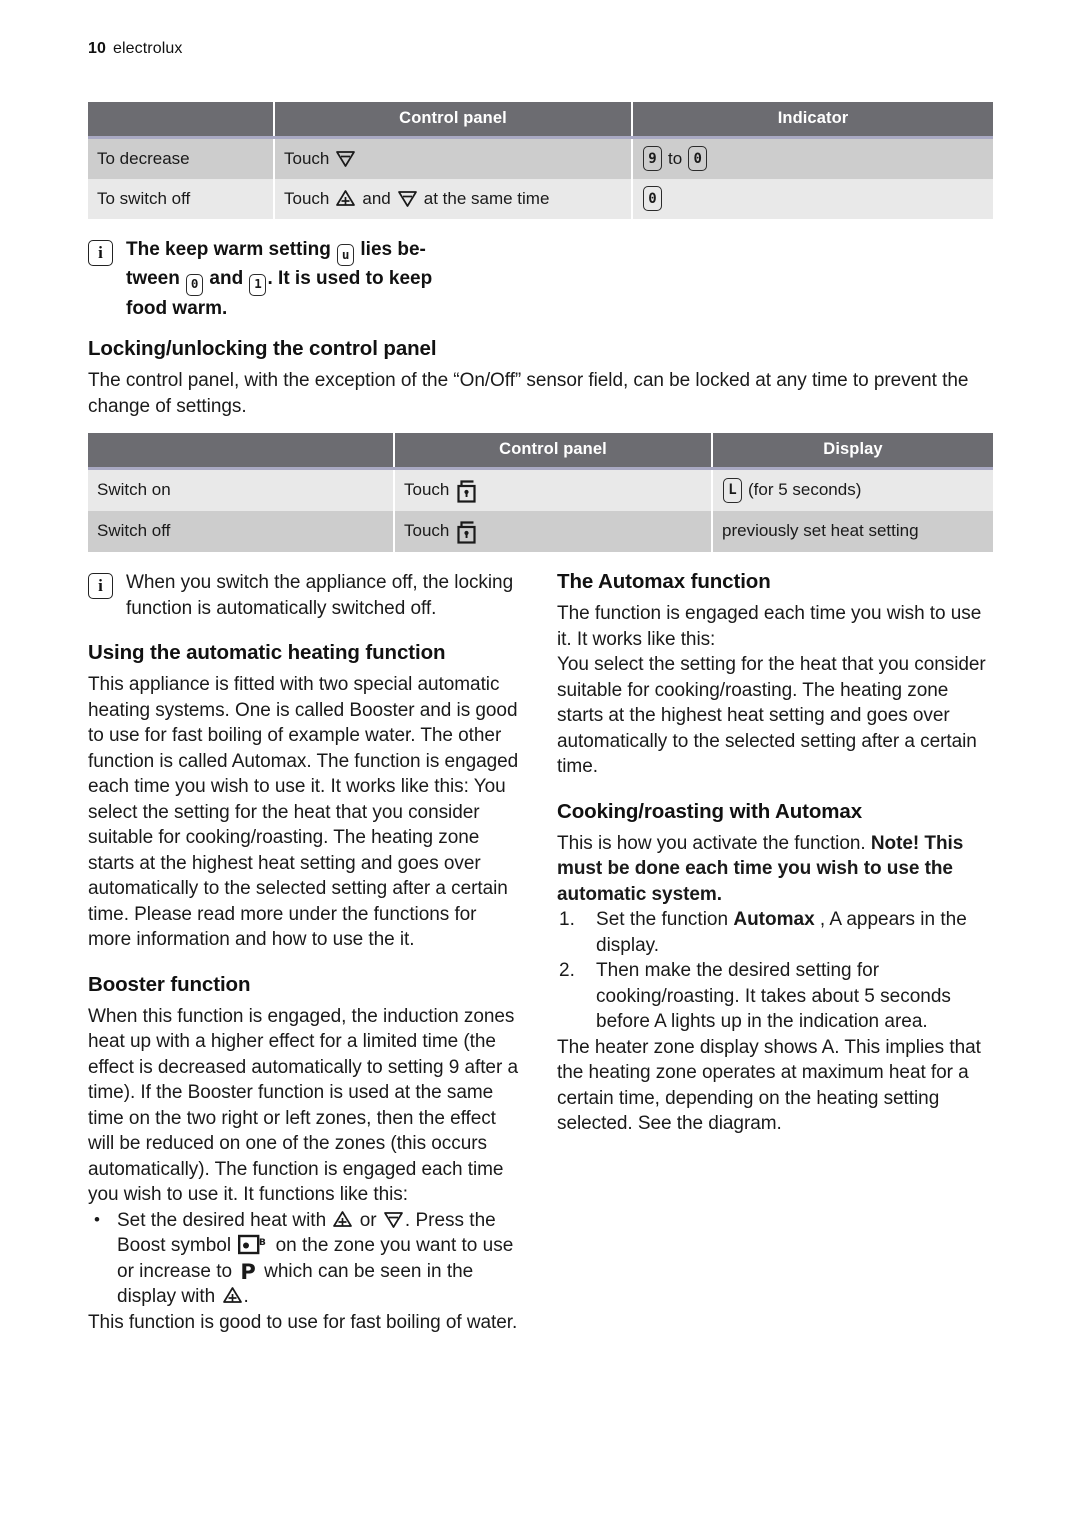 This screenshot has height=1529, width=1080. What do you see at coordinates (181, 199) in the screenshot?
I see `row-action: To switch off` at bounding box center [181, 199].